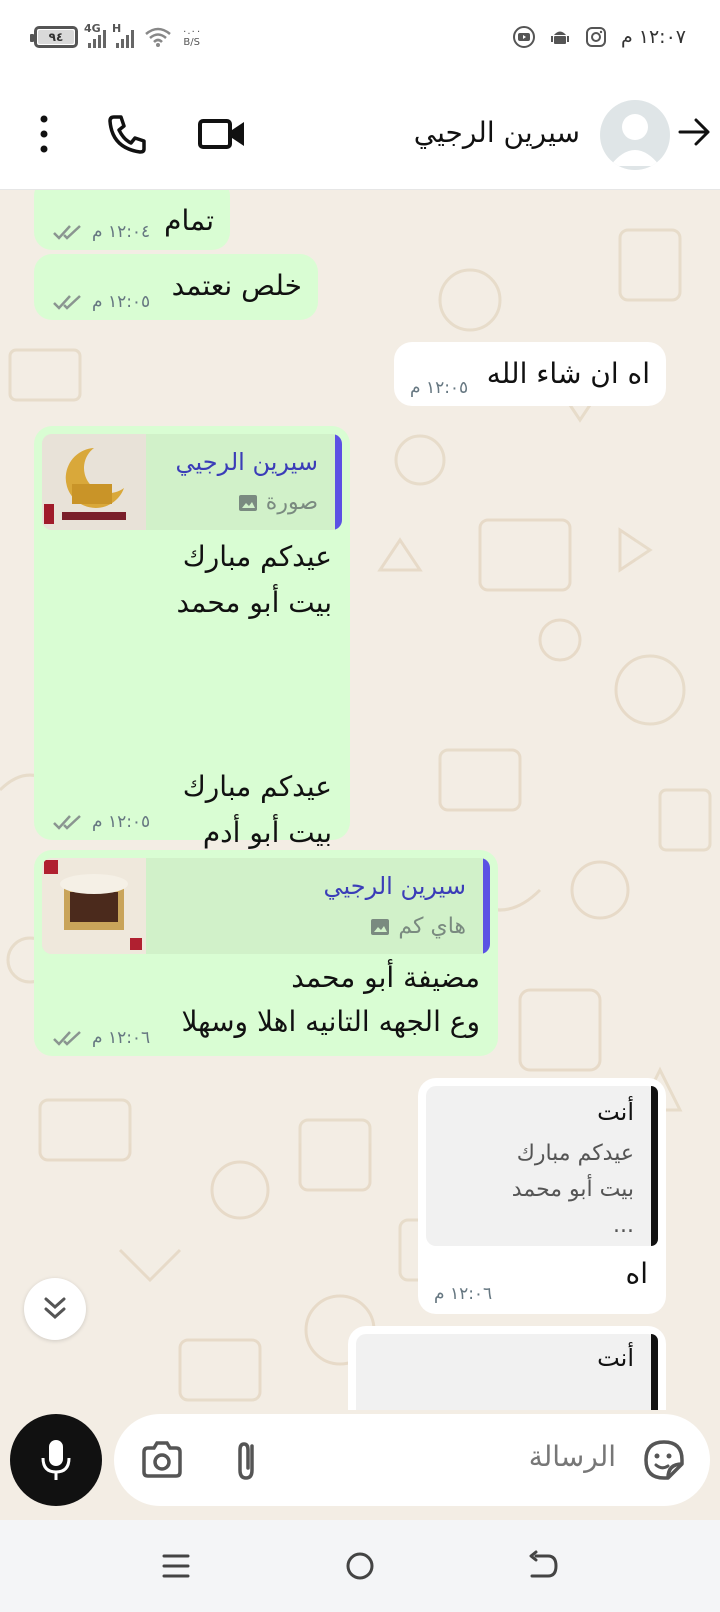 This screenshot has width=720, height=1612. What do you see at coordinates (542, 1566) in the screenshot?
I see `back-icon` at bounding box center [542, 1566].